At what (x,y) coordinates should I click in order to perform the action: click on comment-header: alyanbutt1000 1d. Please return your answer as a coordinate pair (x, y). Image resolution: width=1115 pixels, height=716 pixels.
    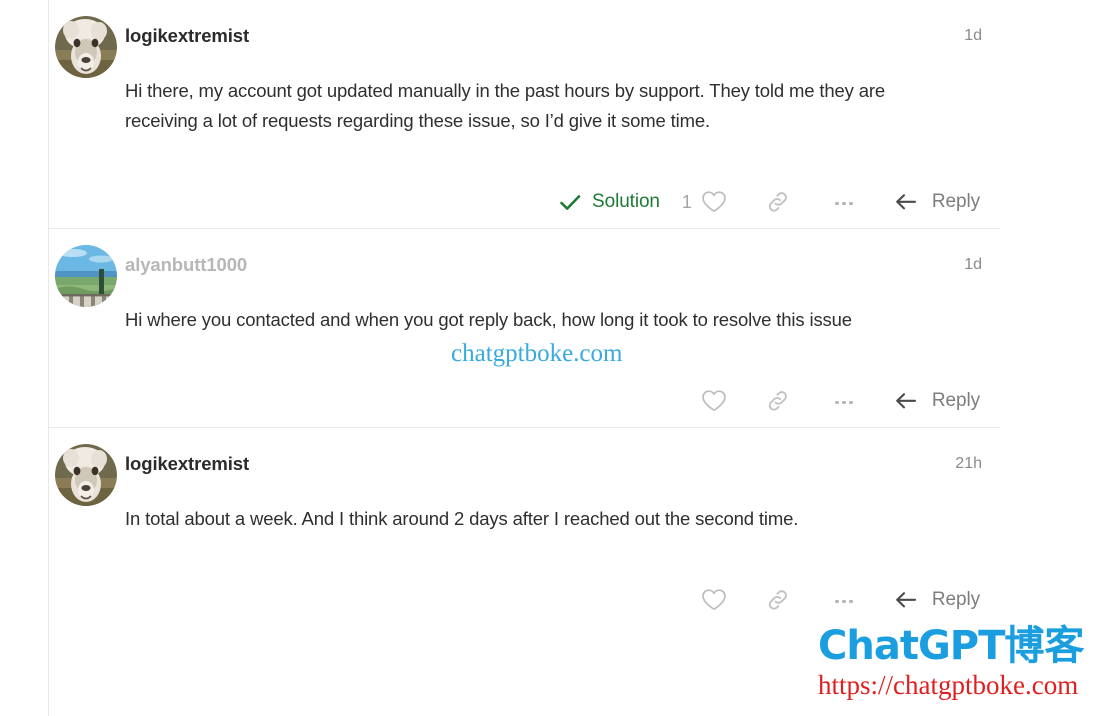
    Looking at the image, I should click on (562, 266).